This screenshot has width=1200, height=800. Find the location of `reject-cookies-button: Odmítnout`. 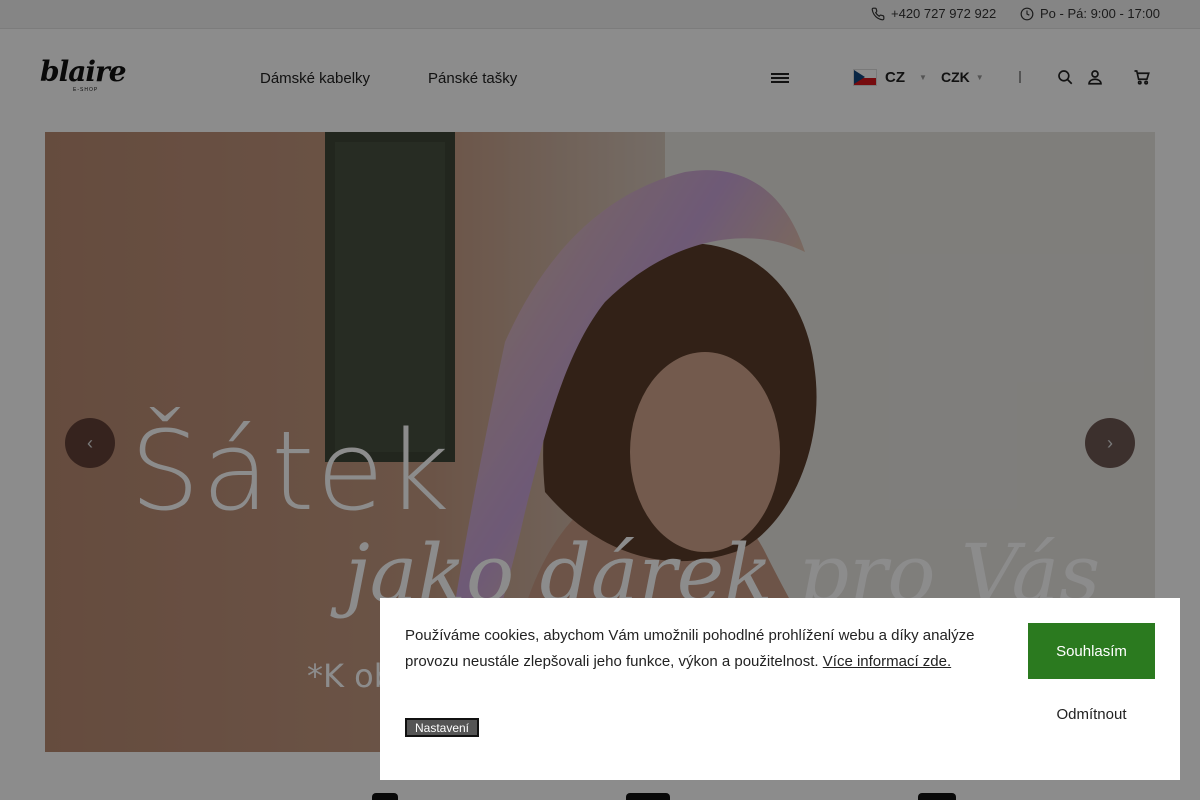

reject-cookies-button: Odmítnout is located at coordinates (1091, 714).